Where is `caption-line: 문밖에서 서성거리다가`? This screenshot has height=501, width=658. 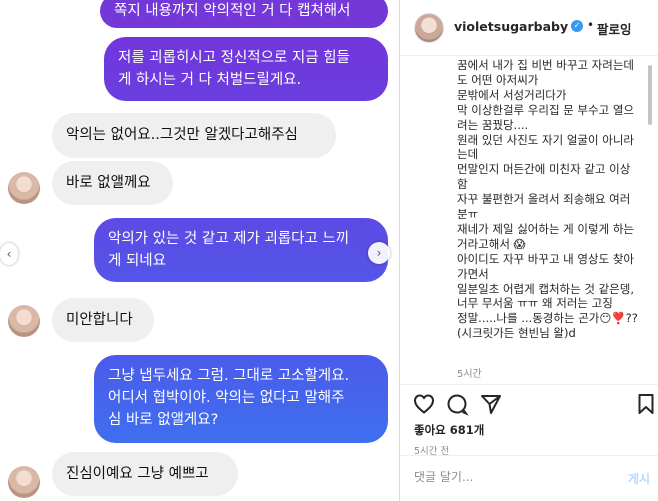 caption-line: 문밖에서 서성거리다가 is located at coordinates (512, 94).